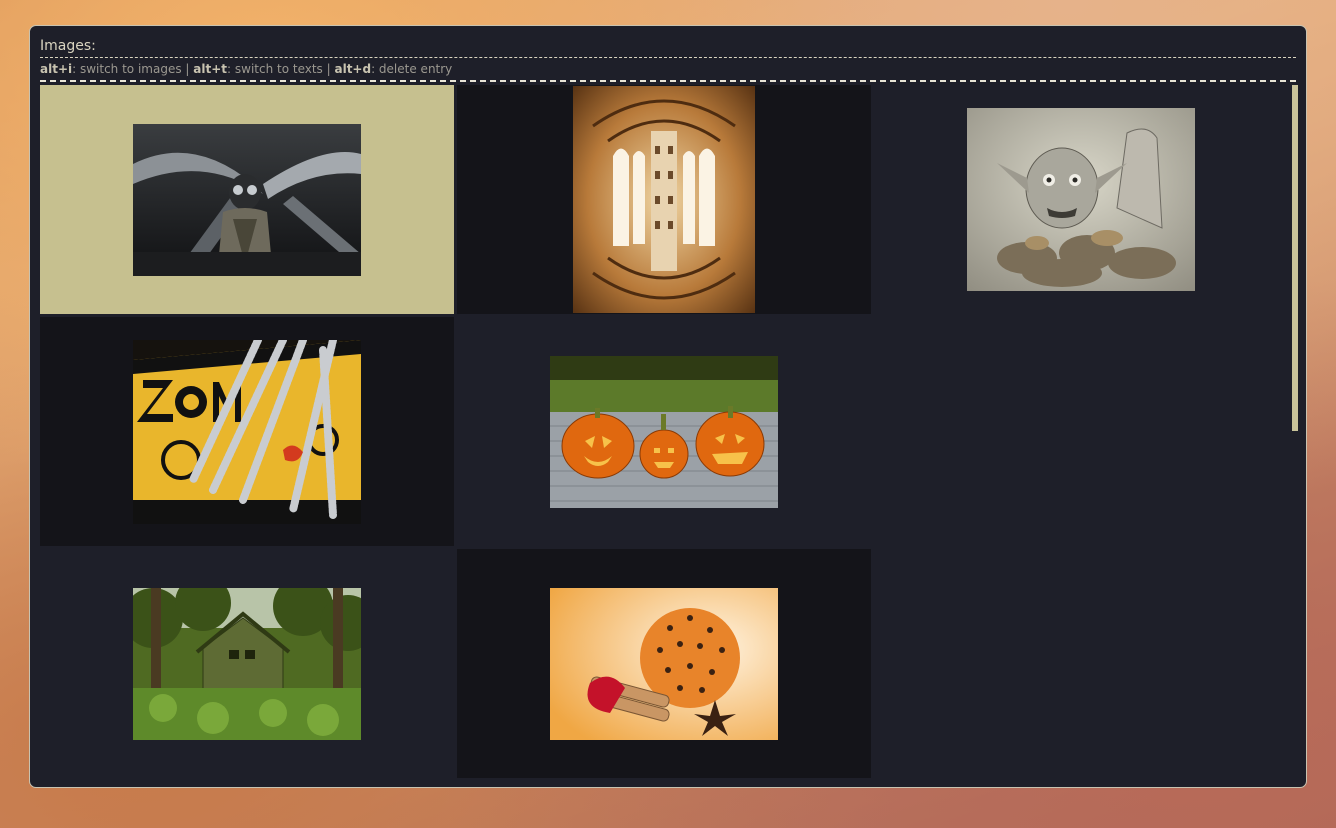 This screenshot has width=1336, height=828. I want to click on thumbnail-gas-mask-pilot, so click(247, 199).